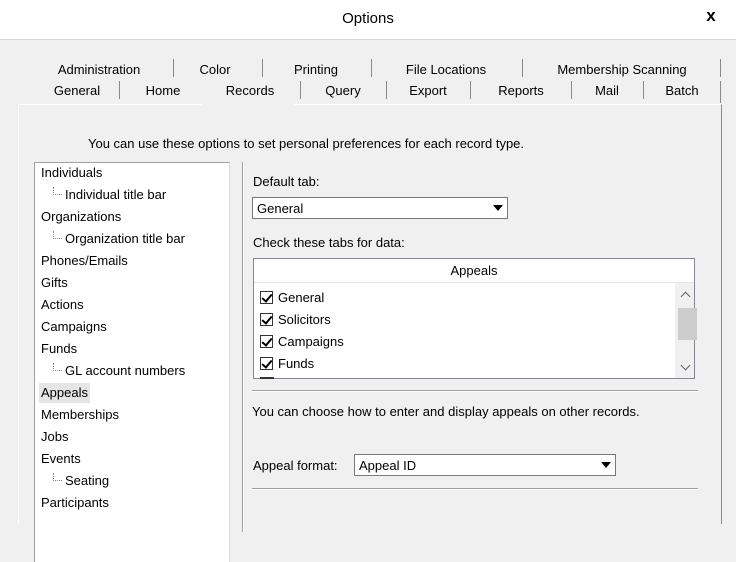 Image resolution: width=736 pixels, height=562 pixels. I want to click on tree-item-appeals: Appeals, so click(64, 393).